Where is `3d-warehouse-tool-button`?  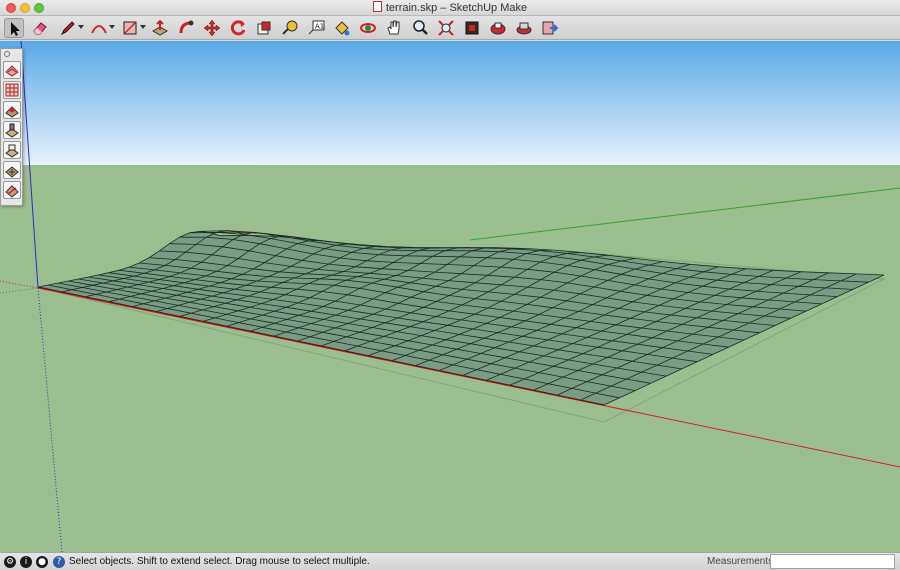 3d-warehouse-tool-button is located at coordinates (472, 28).